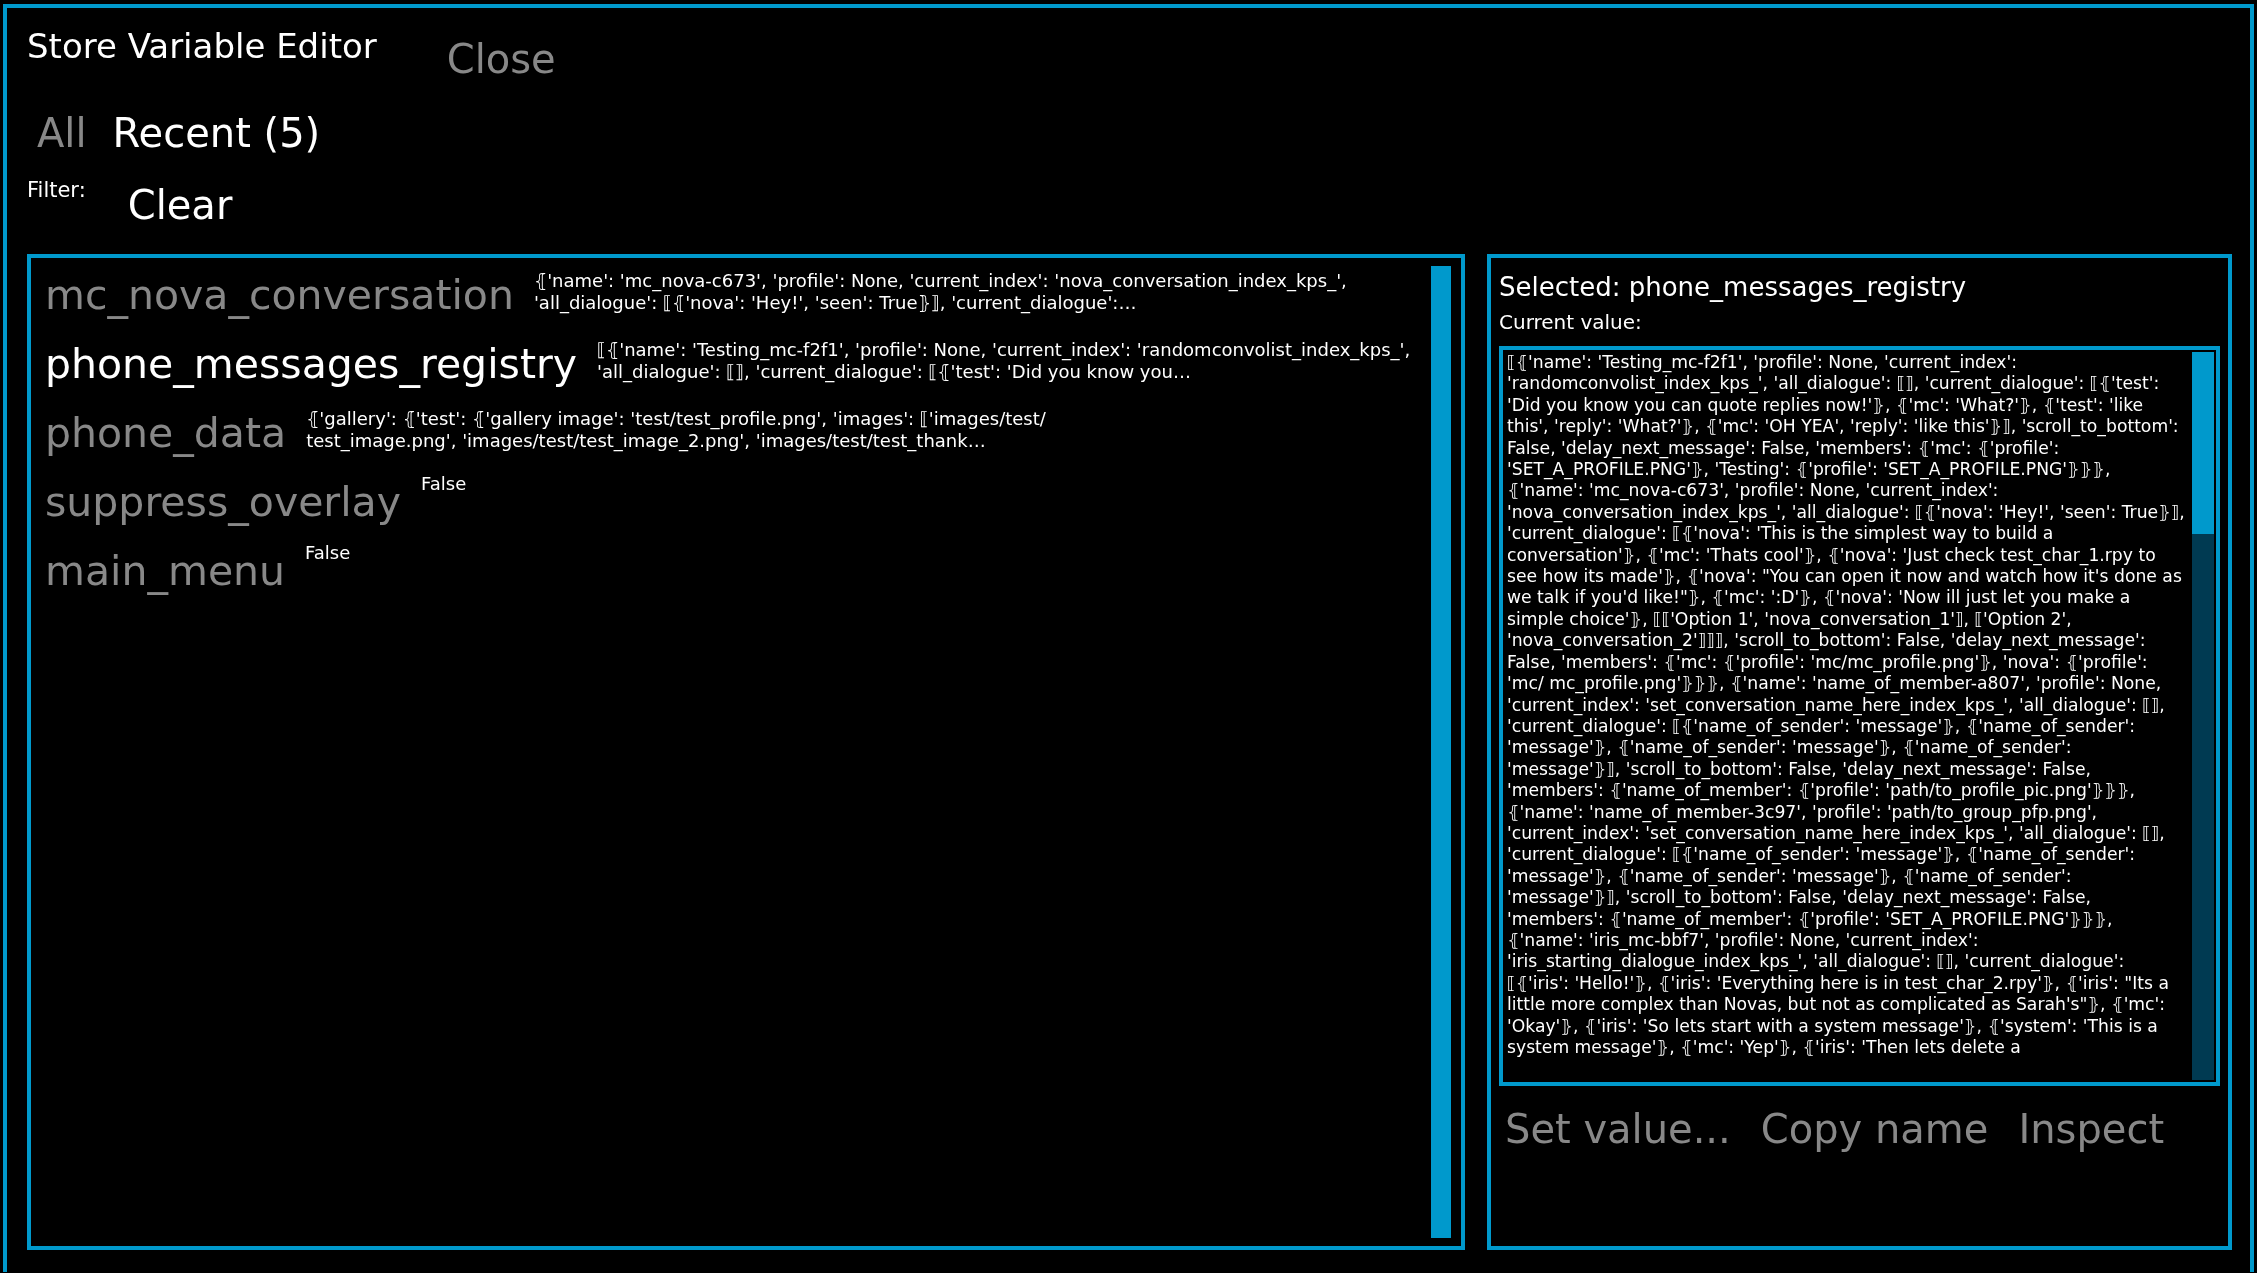 The height and width of the screenshot is (1273, 2257). What do you see at coordinates (1874, 1129) in the screenshot?
I see `action-button: Copy name` at bounding box center [1874, 1129].